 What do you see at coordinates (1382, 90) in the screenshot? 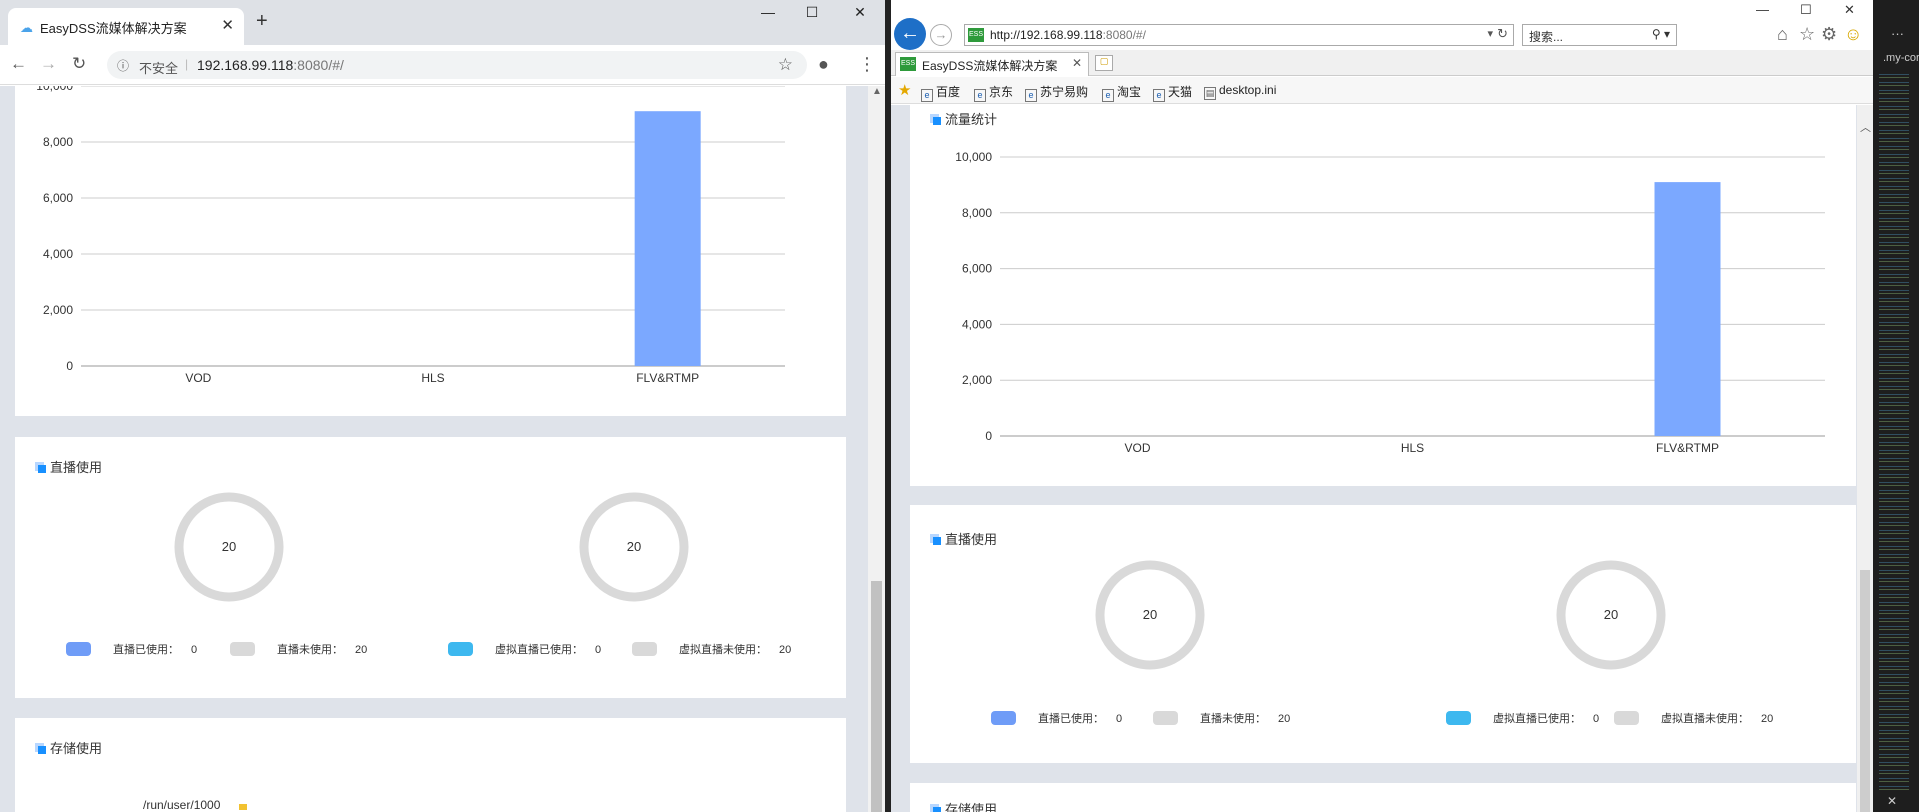
I see `ie-favorites-bar: ★ e 百度 e 京东 e 苏宁易购 e 淘宝 e 天猫 ▤ desktop.ini` at bounding box center [1382, 90].